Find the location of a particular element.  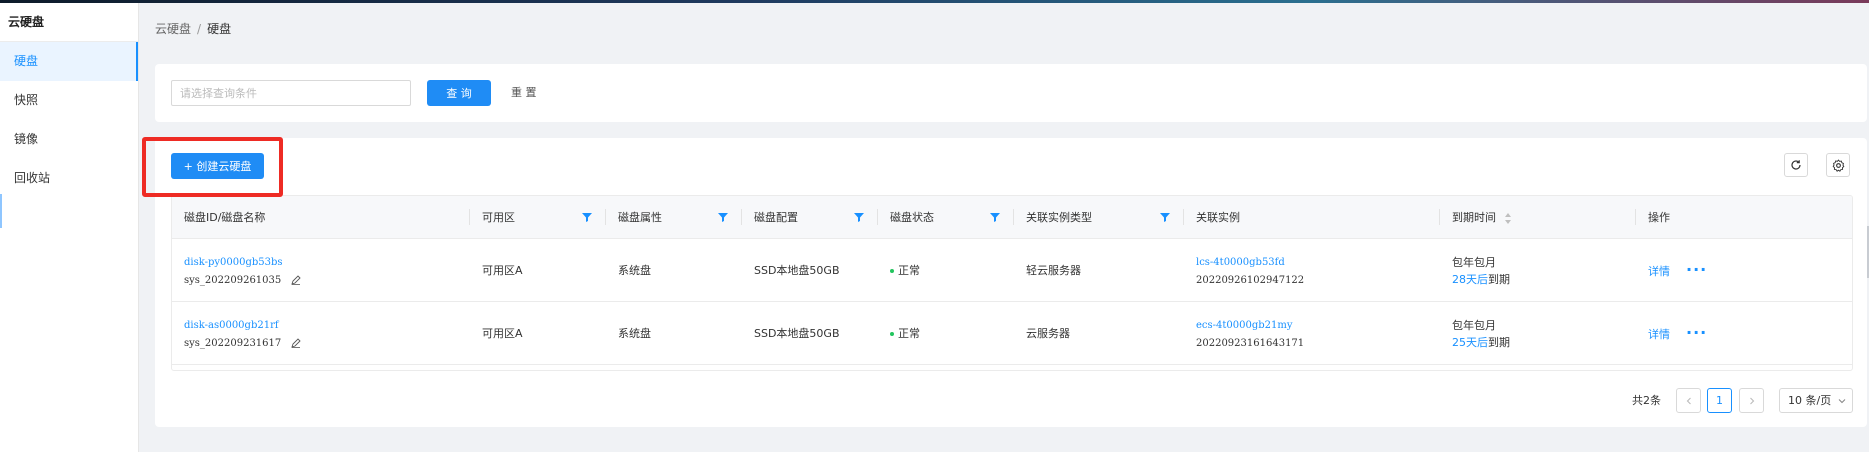

instance-name: 20220923161643171 is located at coordinates (1250, 343).